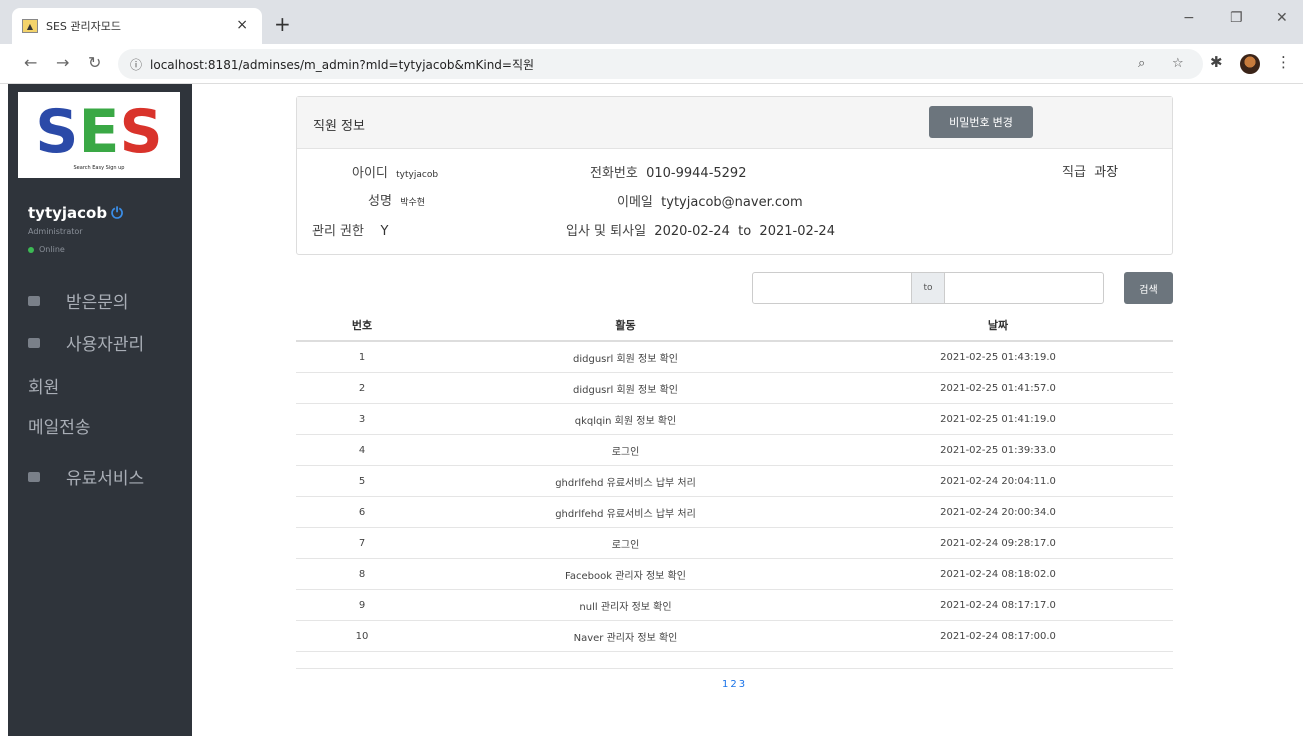 Image resolution: width=1303 pixels, height=736 pixels. Describe the element at coordinates (362, 481) in the screenshot. I see `cell-number: 5` at that location.